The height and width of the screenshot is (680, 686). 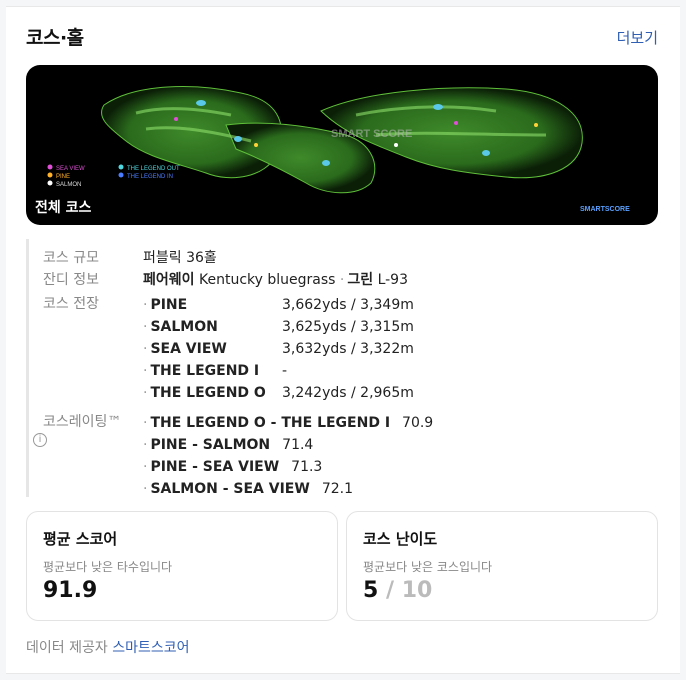 What do you see at coordinates (400, 539) in the screenshot?
I see `course-difficulty-title: 코스 난이도` at bounding box center [400, 539].